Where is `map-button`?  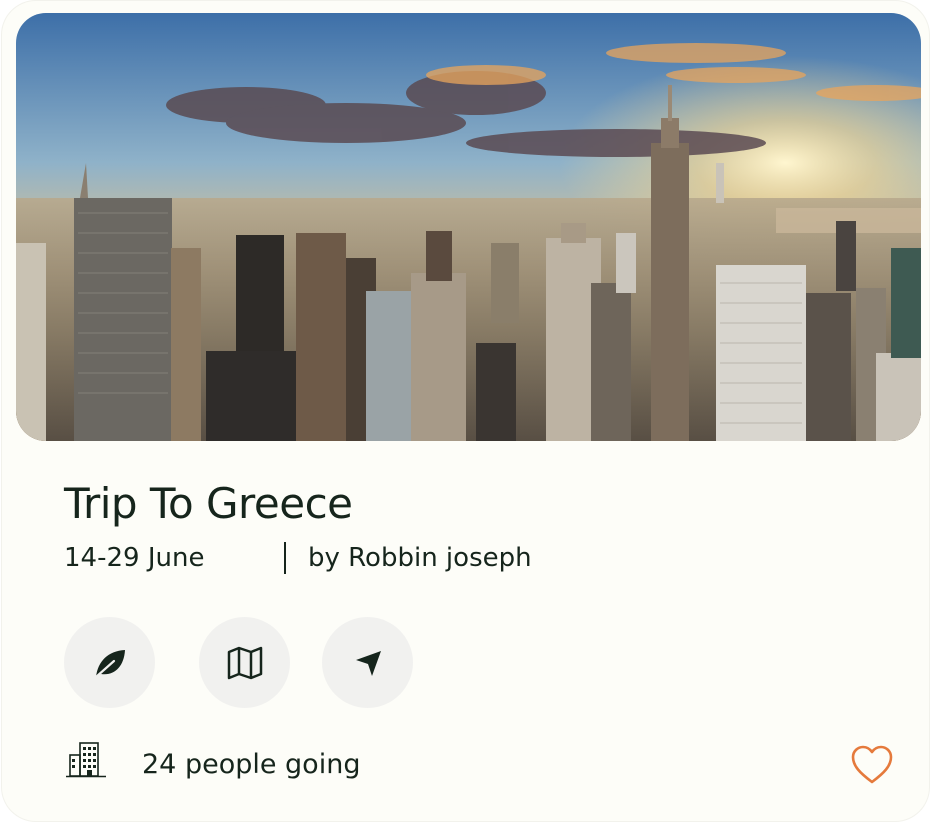 map-button is located at coordinates (244, 662).